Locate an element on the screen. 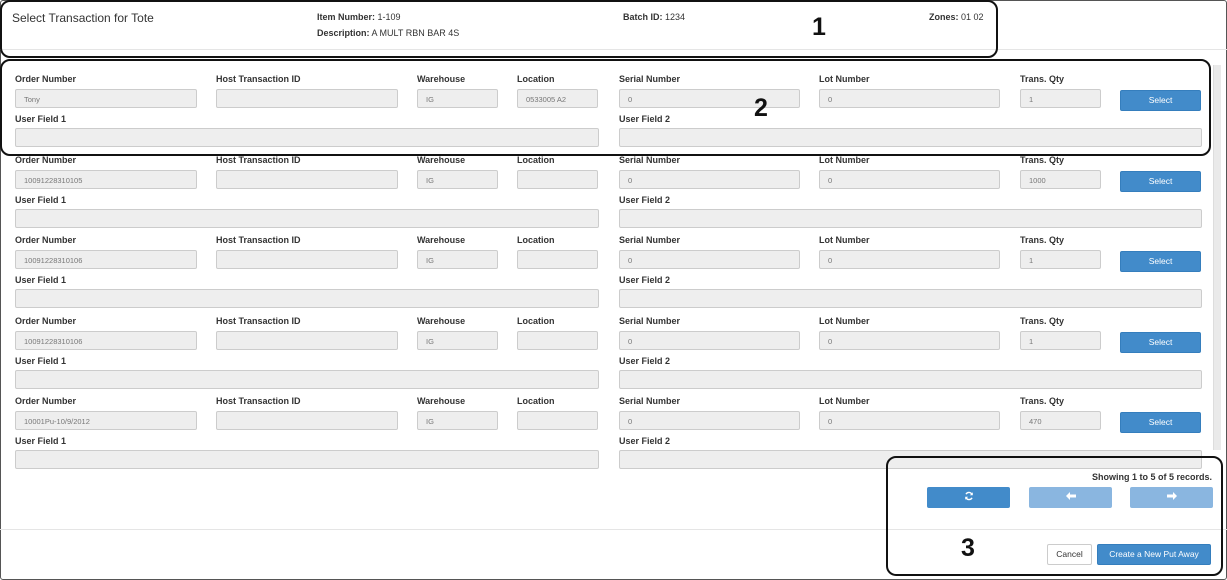 Image resolution: width=1227 pixels, height=580 pixels. order-number-field: 10001Pu-10/9/2012 is located at coordinates (106, 420).